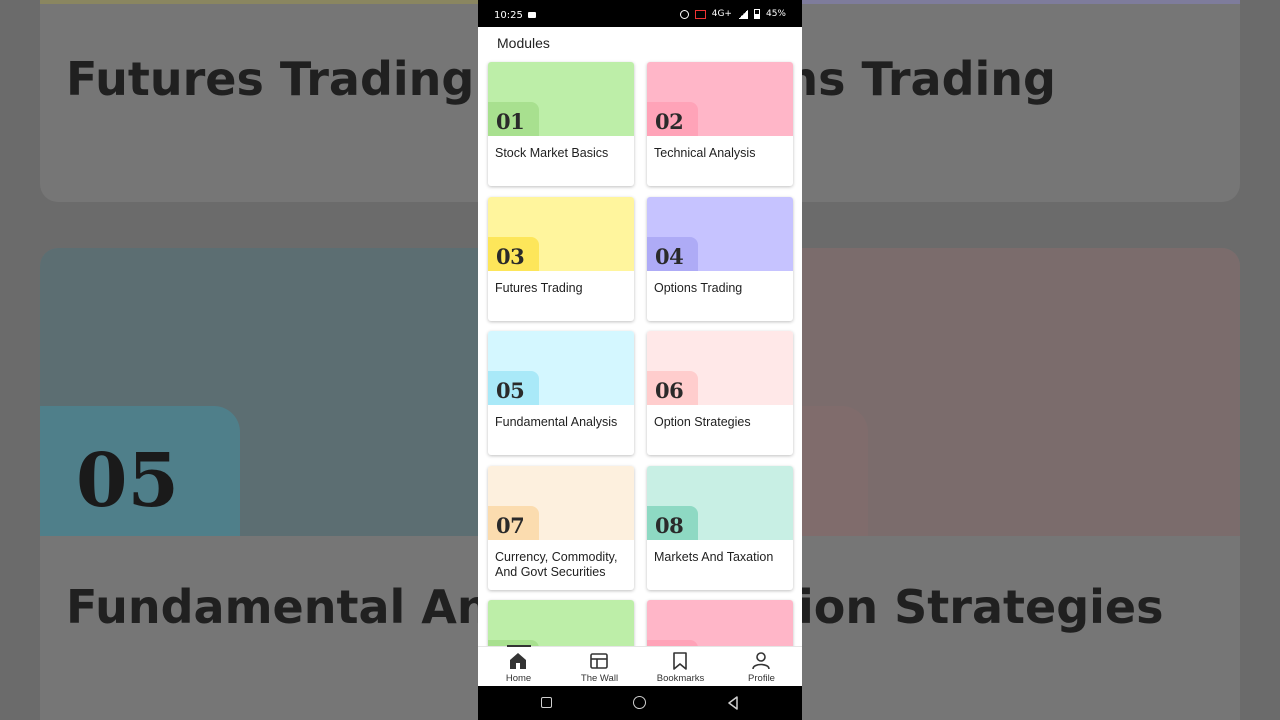 The height and width of the screenshot is (720, 1280). I want to click on nav-bookmarks: Bookmarks, so click(680, 667).